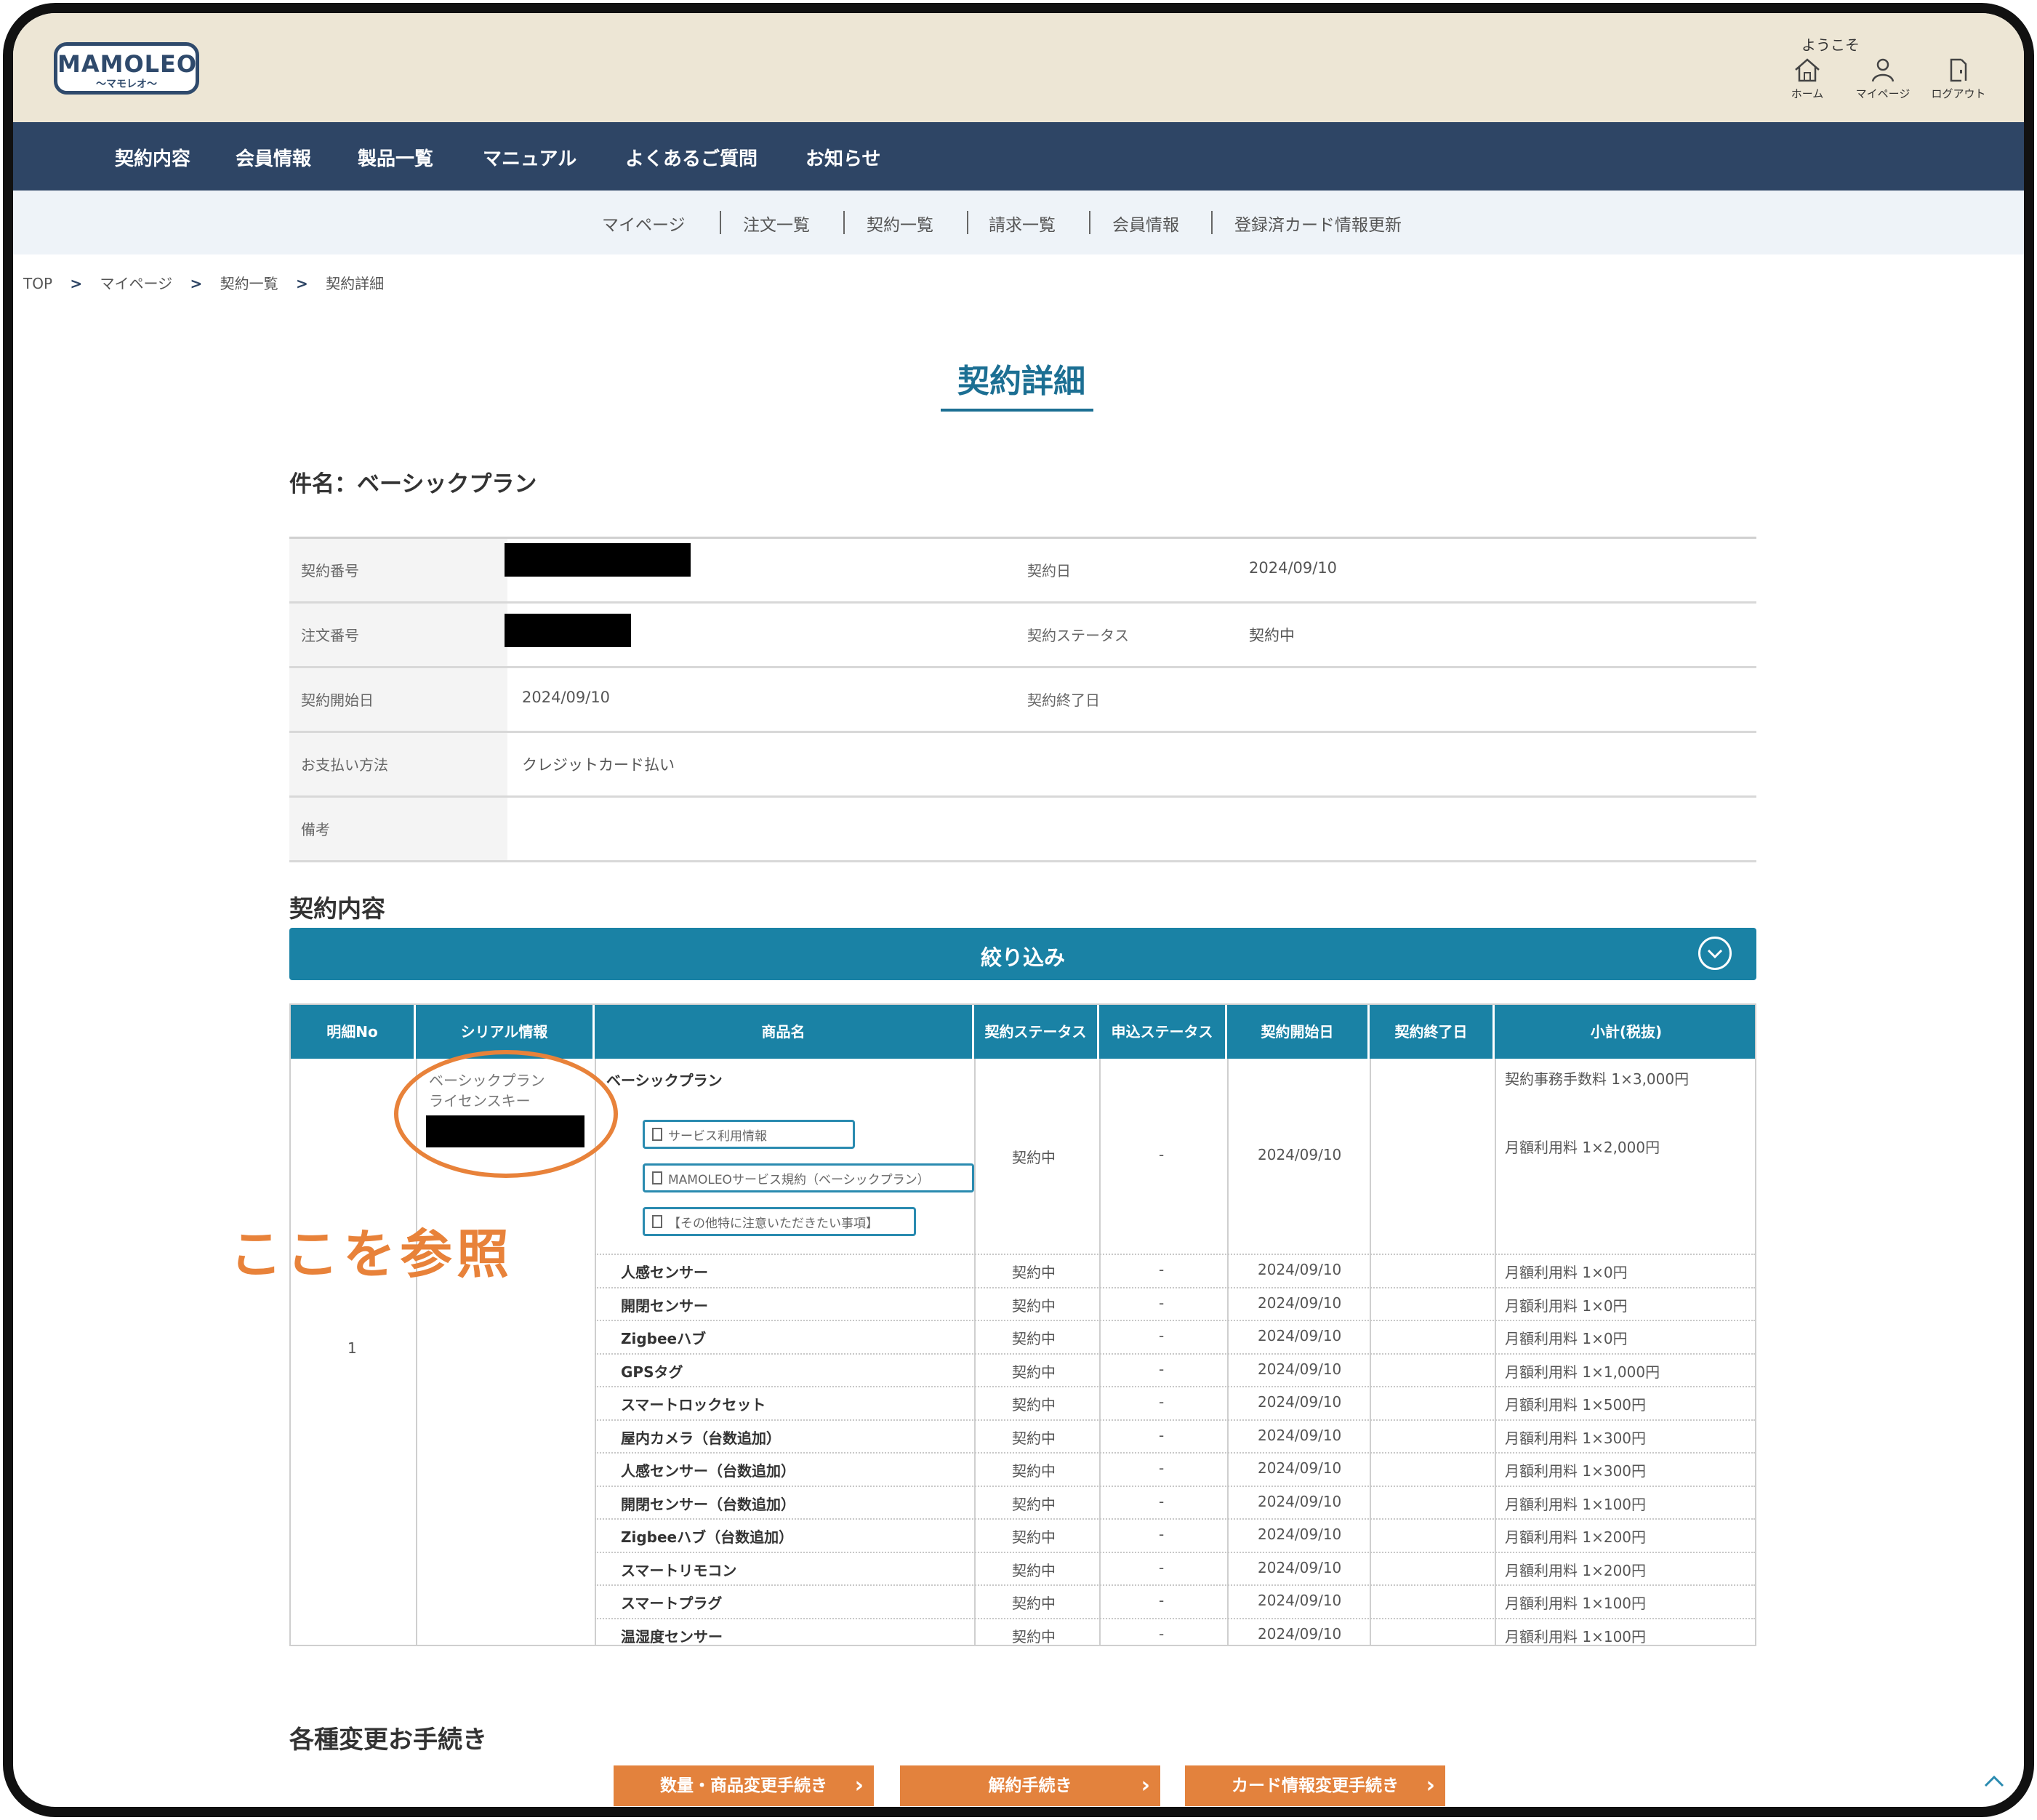 Image resolution: width=2037 pixels, height=1820 pixels. What do you see at coordinates (664, 1338) in the screenshot?
I see `item-name: Zigbeeハブ` at bounding box center [664, 1338].